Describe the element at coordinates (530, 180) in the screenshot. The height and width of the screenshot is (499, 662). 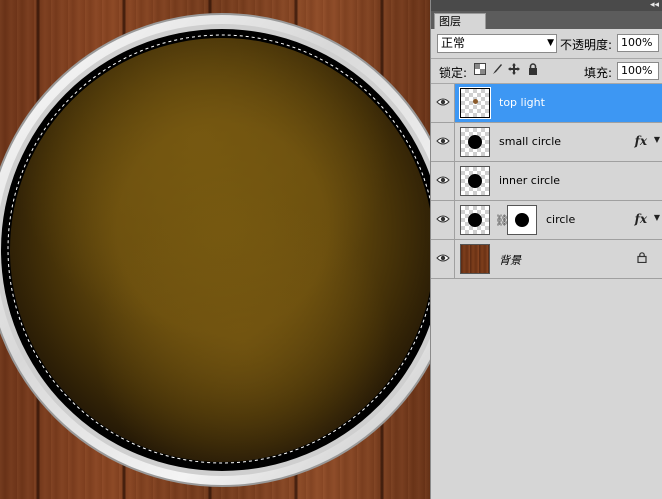
I see `layer-name: inner circle` at that location.